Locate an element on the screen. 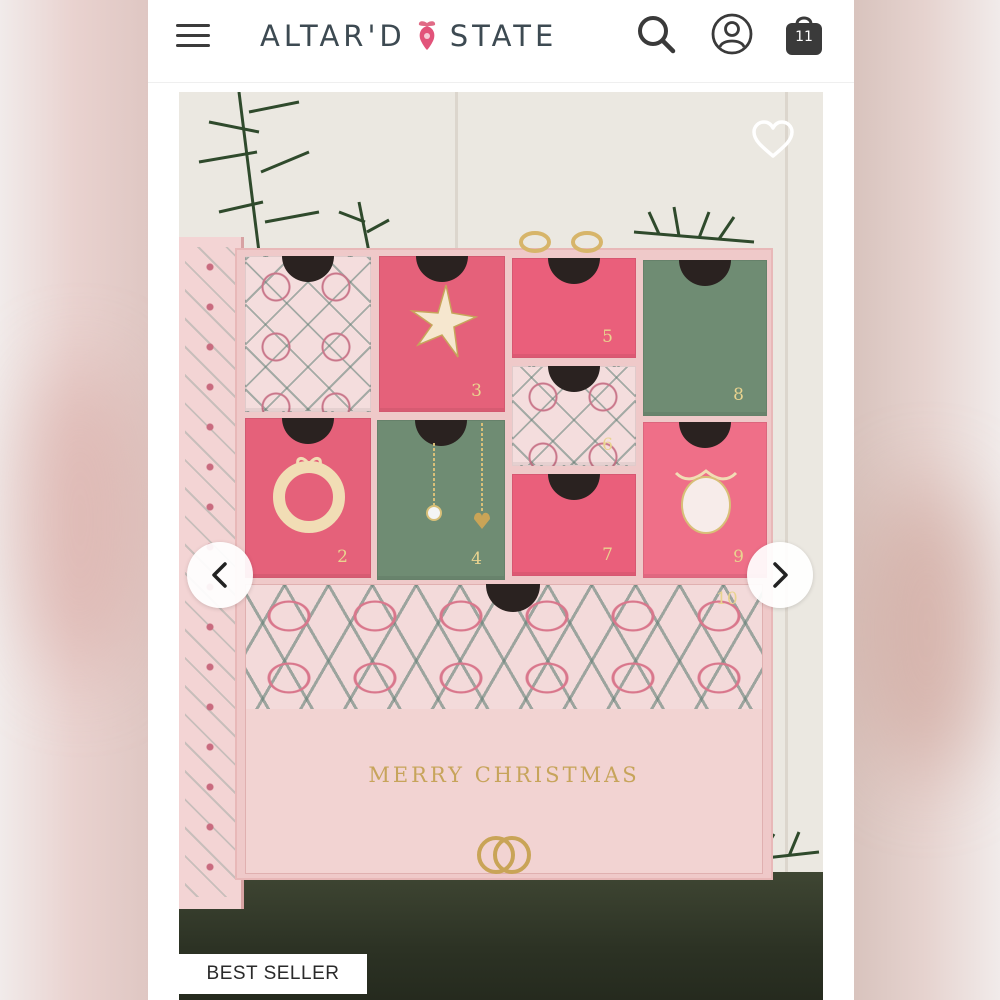  drawer-9: 9 is located at coordinates (705, 500).